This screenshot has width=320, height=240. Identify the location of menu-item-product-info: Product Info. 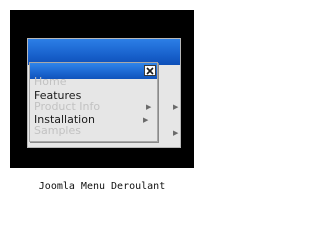
(67, 107).